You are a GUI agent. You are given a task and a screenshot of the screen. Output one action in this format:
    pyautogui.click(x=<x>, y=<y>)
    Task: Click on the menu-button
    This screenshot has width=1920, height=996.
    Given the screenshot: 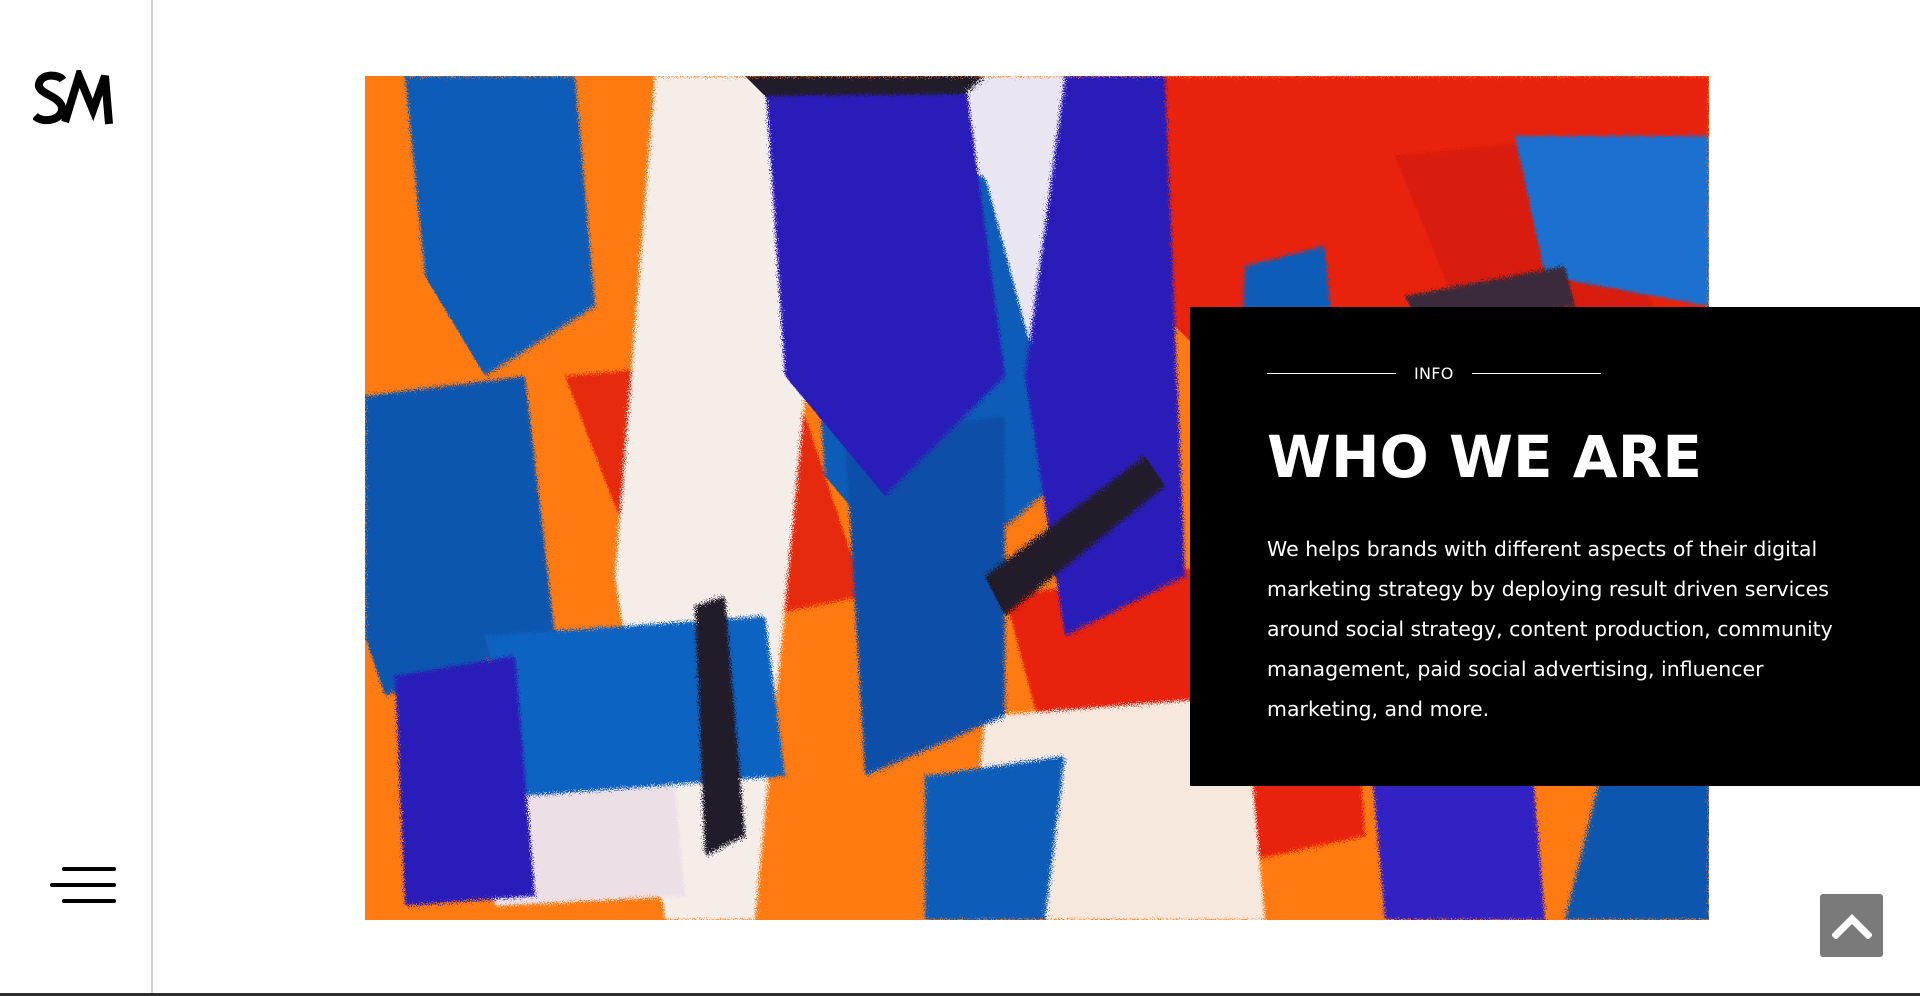 What is the action you would take?
    pyautogui.click(x=83, y=885)
    